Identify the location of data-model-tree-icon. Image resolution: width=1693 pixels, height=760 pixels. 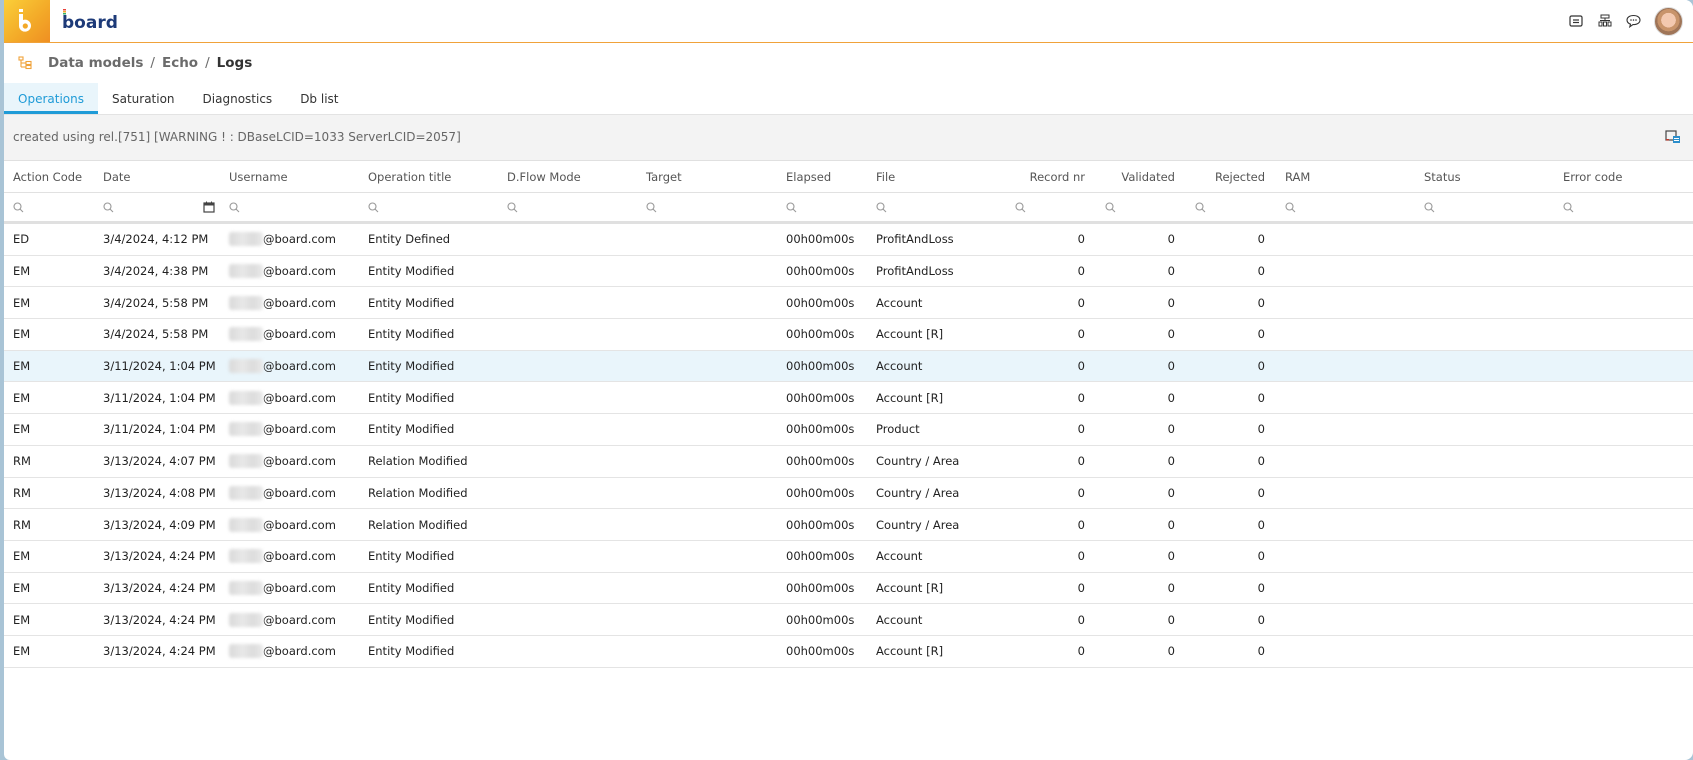
(25, 63).